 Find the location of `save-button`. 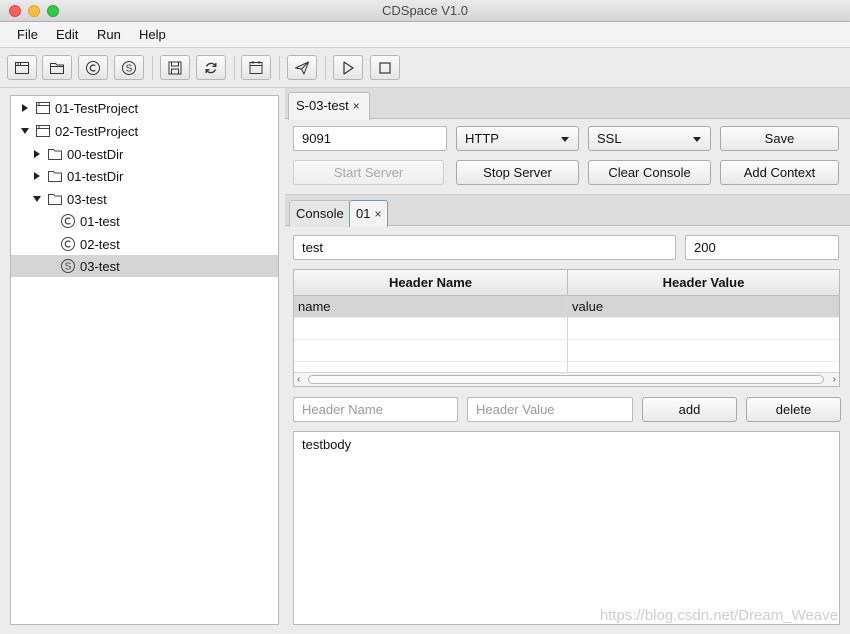

save-button is located at coordinates (175, 67).